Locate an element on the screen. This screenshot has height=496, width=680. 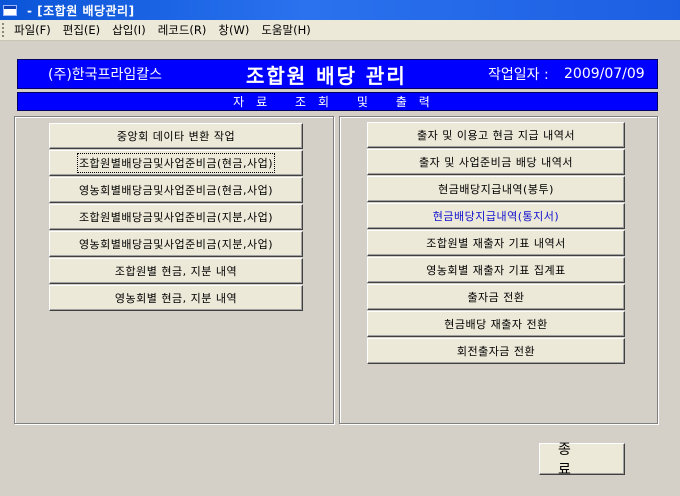
btn-label: 출자 및 이용고 현금 지급 내역서 is located at coordinates (496, 135).